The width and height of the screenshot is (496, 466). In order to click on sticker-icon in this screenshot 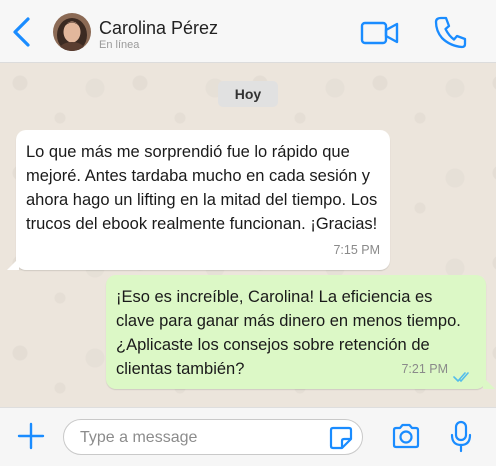, I will do `click(341, 438)`.